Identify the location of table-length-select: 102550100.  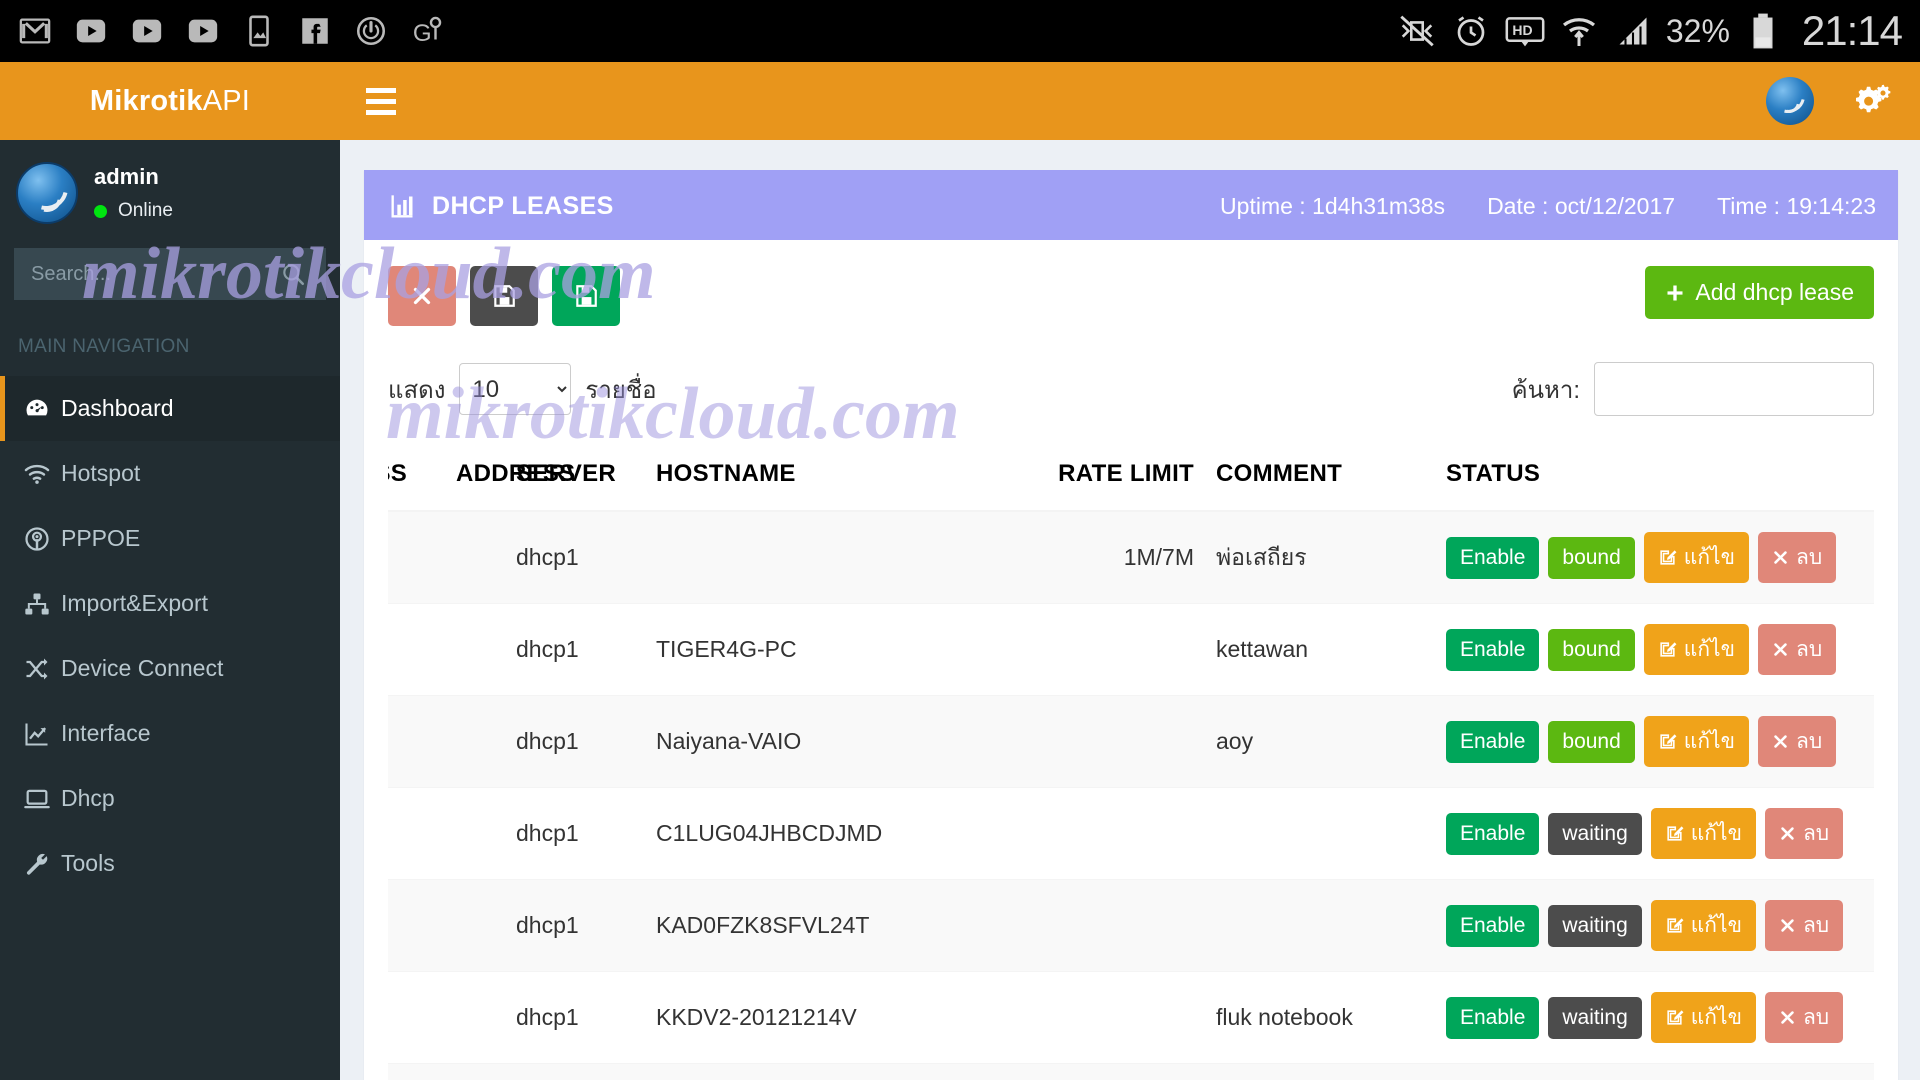
(515, 389).